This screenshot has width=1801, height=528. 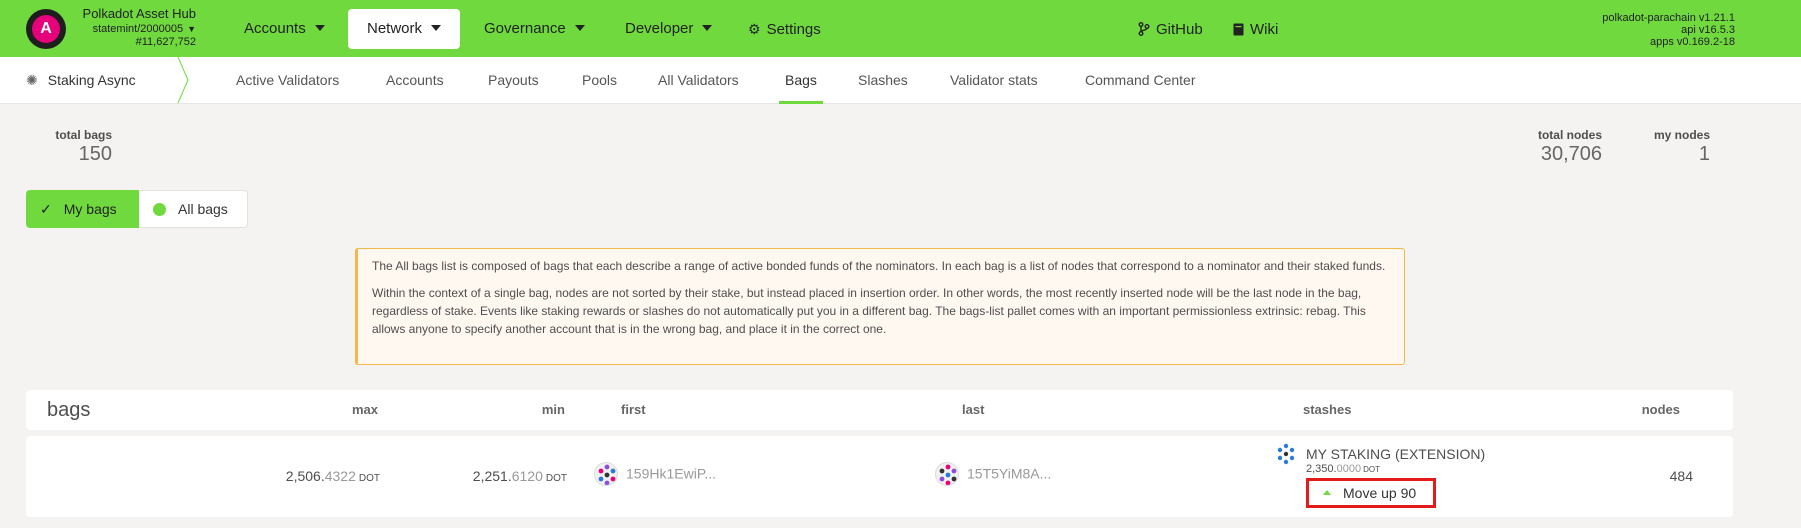 What do you see at coordinates (1371, 493) in the screenshot?
I see `move-up-button: Move up 90` at bounding box center [1371, 493].